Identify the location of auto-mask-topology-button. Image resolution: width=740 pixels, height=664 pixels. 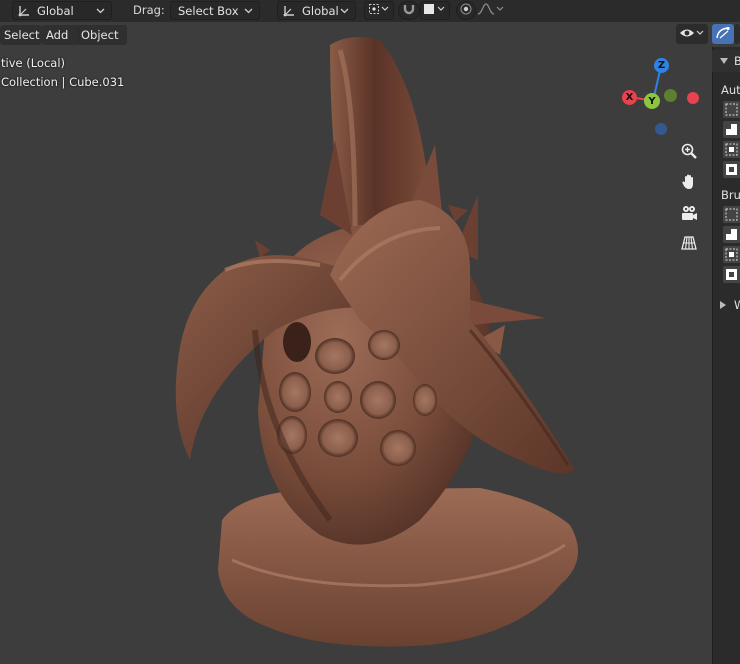
(731, 109).